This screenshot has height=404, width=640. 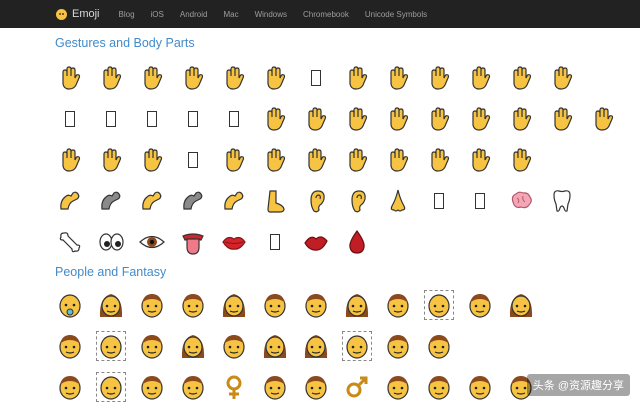 What do you see at coordinates (234, 242) in the screenshot?
I see `mouth-icon` at bounding box center [234, 242].